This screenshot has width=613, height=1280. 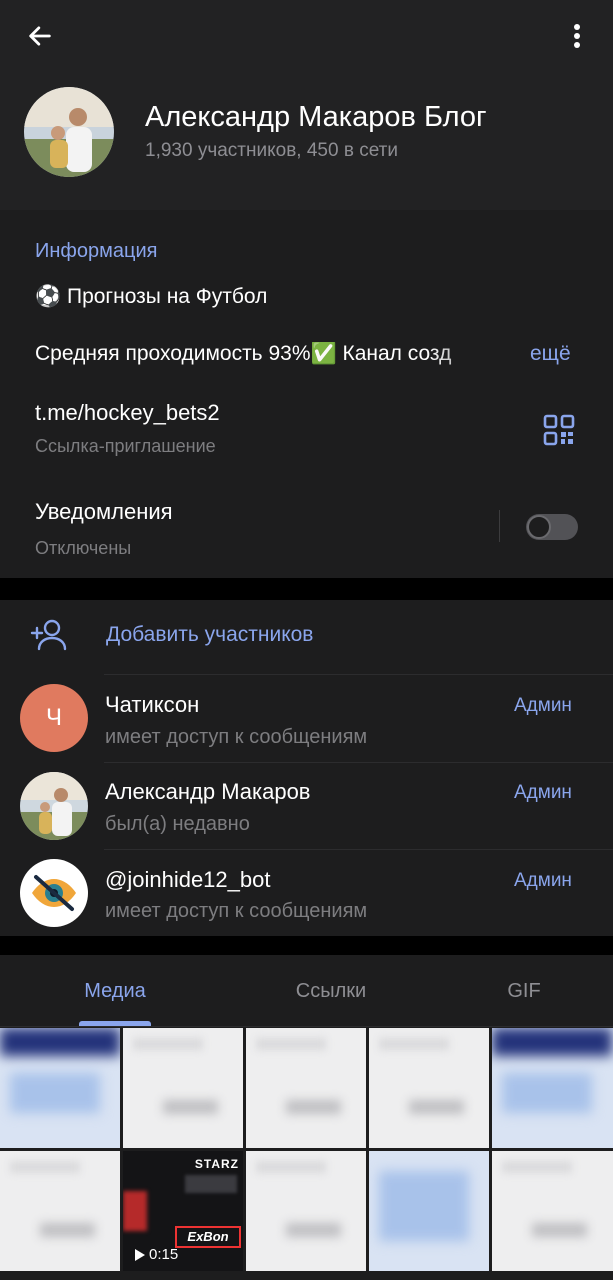 I want to click on invite-link-caption: Ссылка-приглашение, so click(x=125, y=446).